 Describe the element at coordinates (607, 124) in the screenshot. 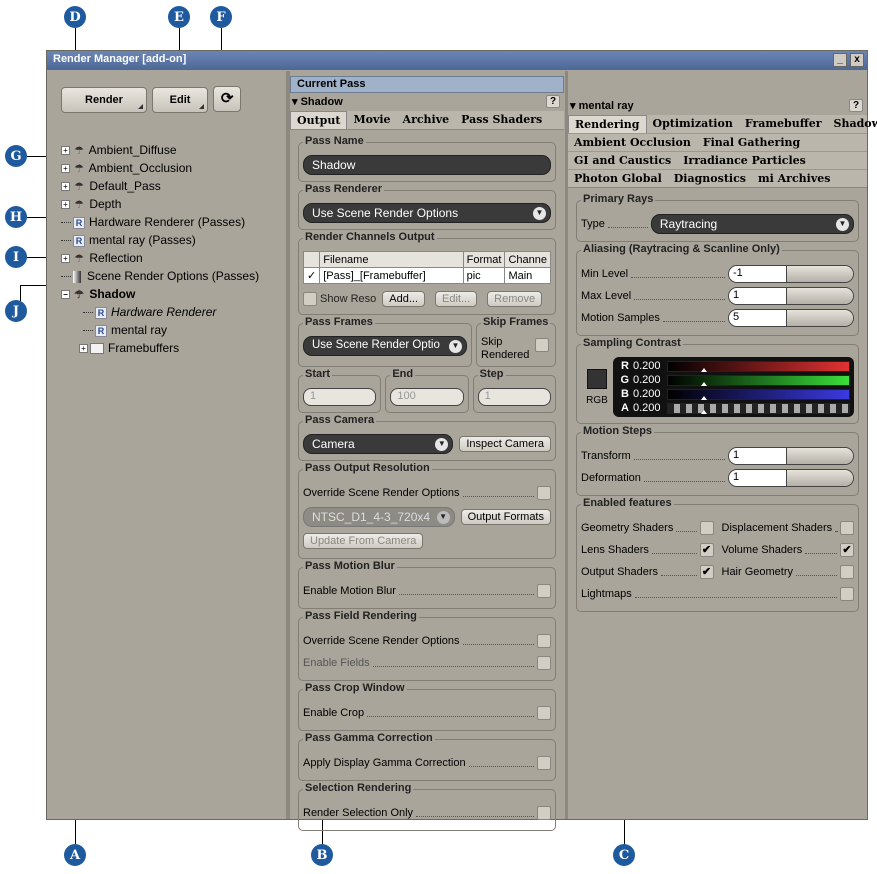

I see `tab-rendering: Rendering` at that location.